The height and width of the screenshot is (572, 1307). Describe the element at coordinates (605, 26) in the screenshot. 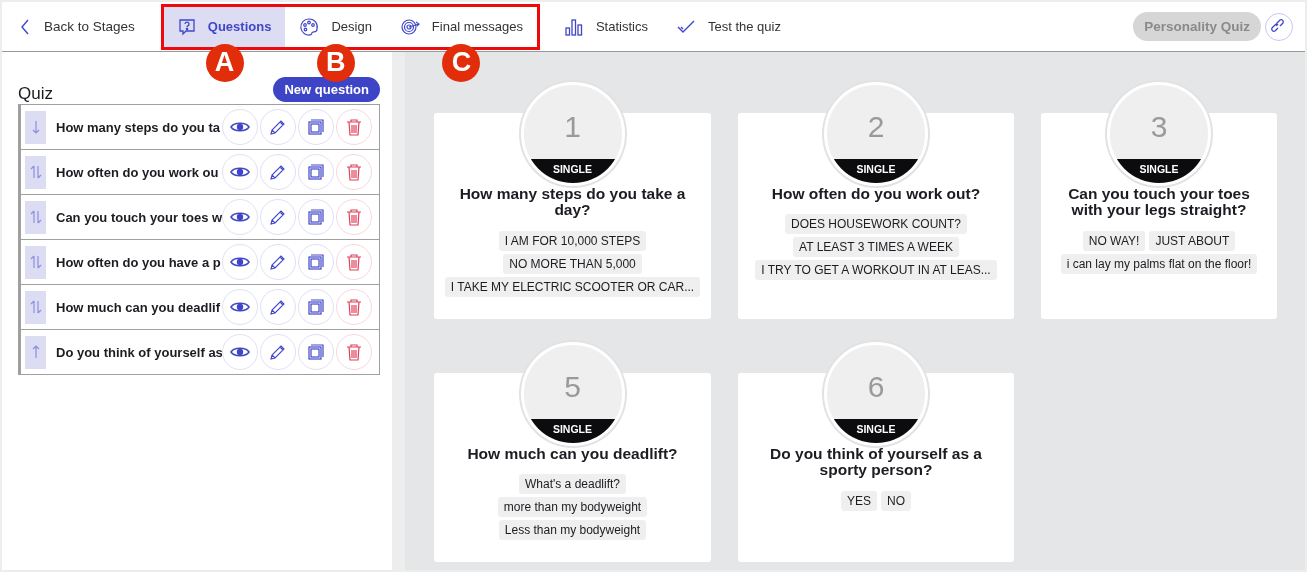

I see `tab: Statistics` at that location.